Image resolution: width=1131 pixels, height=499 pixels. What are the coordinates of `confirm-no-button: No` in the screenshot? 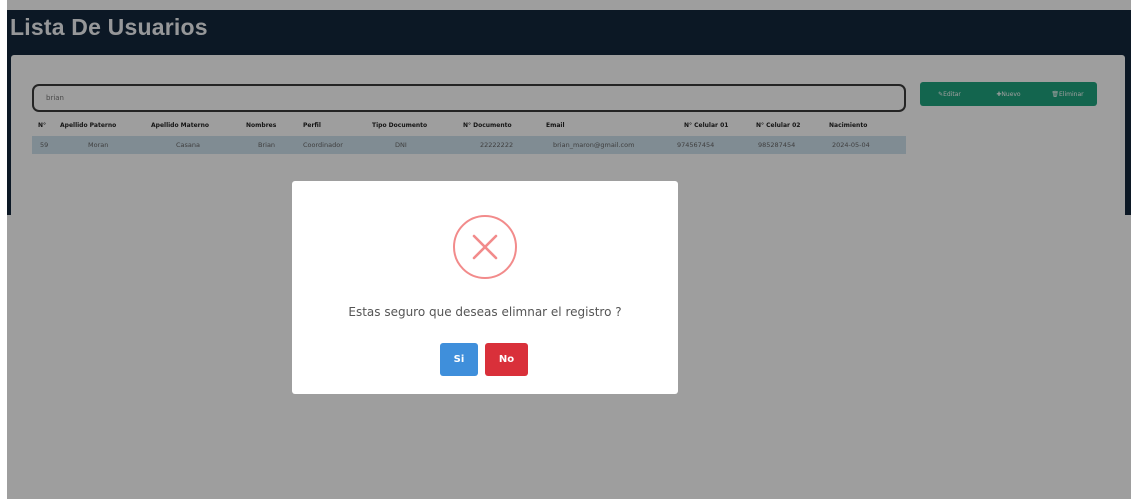 It's located at (506, 359).